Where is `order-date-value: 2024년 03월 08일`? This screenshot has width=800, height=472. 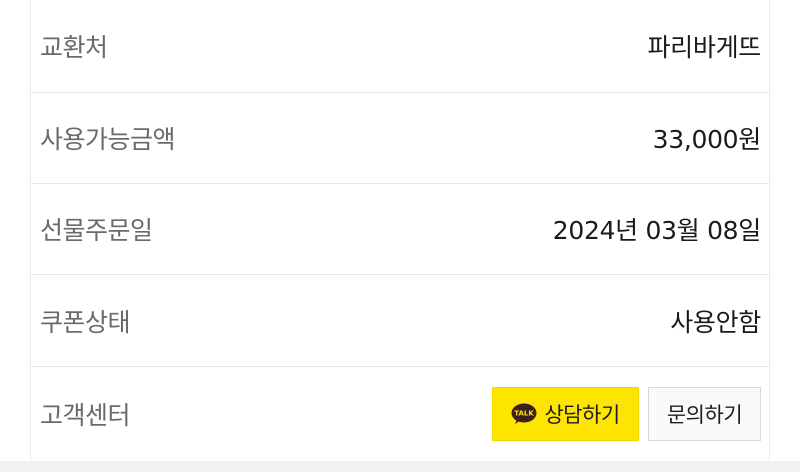
order-date-value: 2024년 03월 08일 is located at coordinates (657, 230).